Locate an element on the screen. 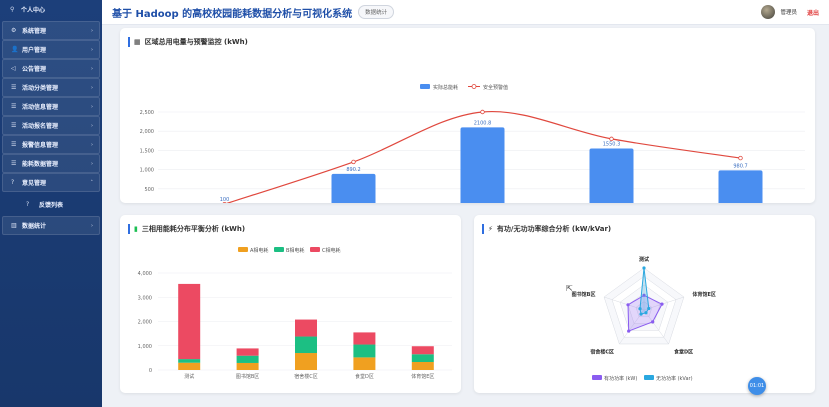 This screenshot has width=829, height=407. sidebar-item-label: 反馈列表 is located at coordinates (51, 205).